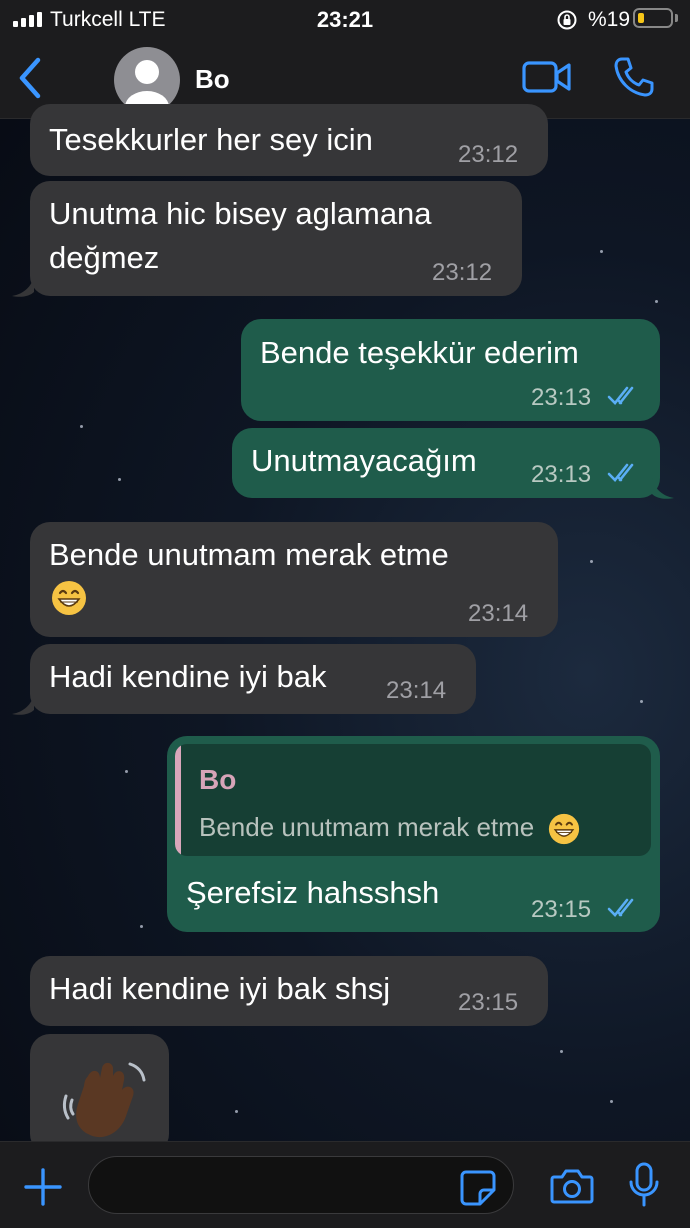 The height and width of the screenshot is (1228, 690). I want to click on message-text: Hadi kendine iyi bak, so click(188, 676).